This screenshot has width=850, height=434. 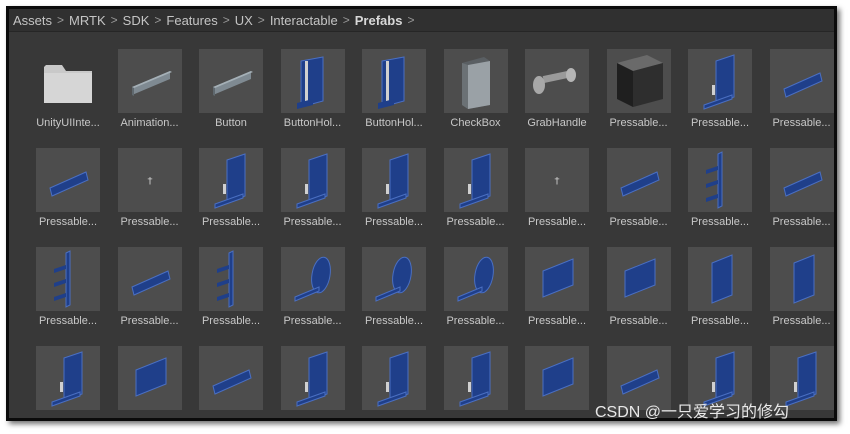 I want to click on breadcrumb-item-features: Features, so click(x=191, y=20).